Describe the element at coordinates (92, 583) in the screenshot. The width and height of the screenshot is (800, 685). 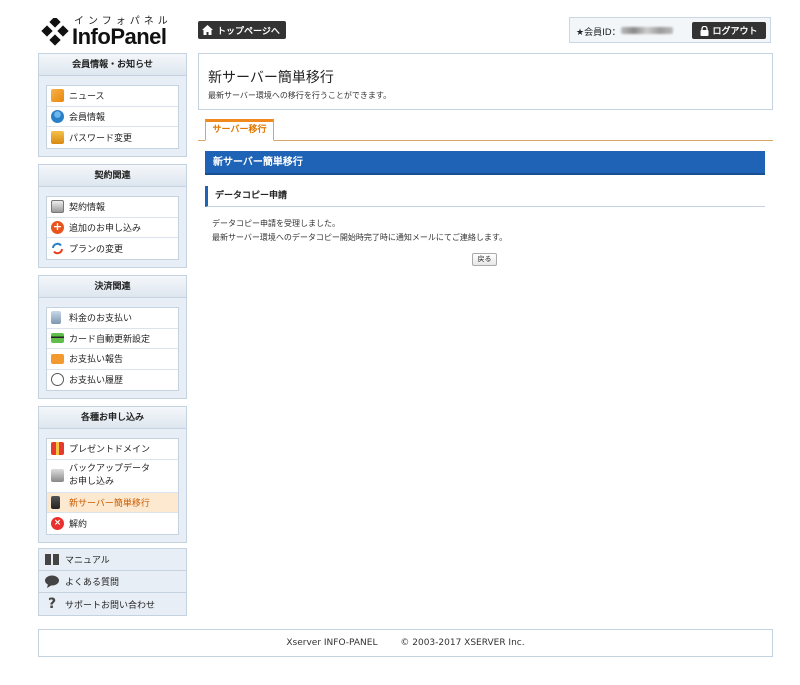
I see `sidebar-link-label: よくある質問` at that location.